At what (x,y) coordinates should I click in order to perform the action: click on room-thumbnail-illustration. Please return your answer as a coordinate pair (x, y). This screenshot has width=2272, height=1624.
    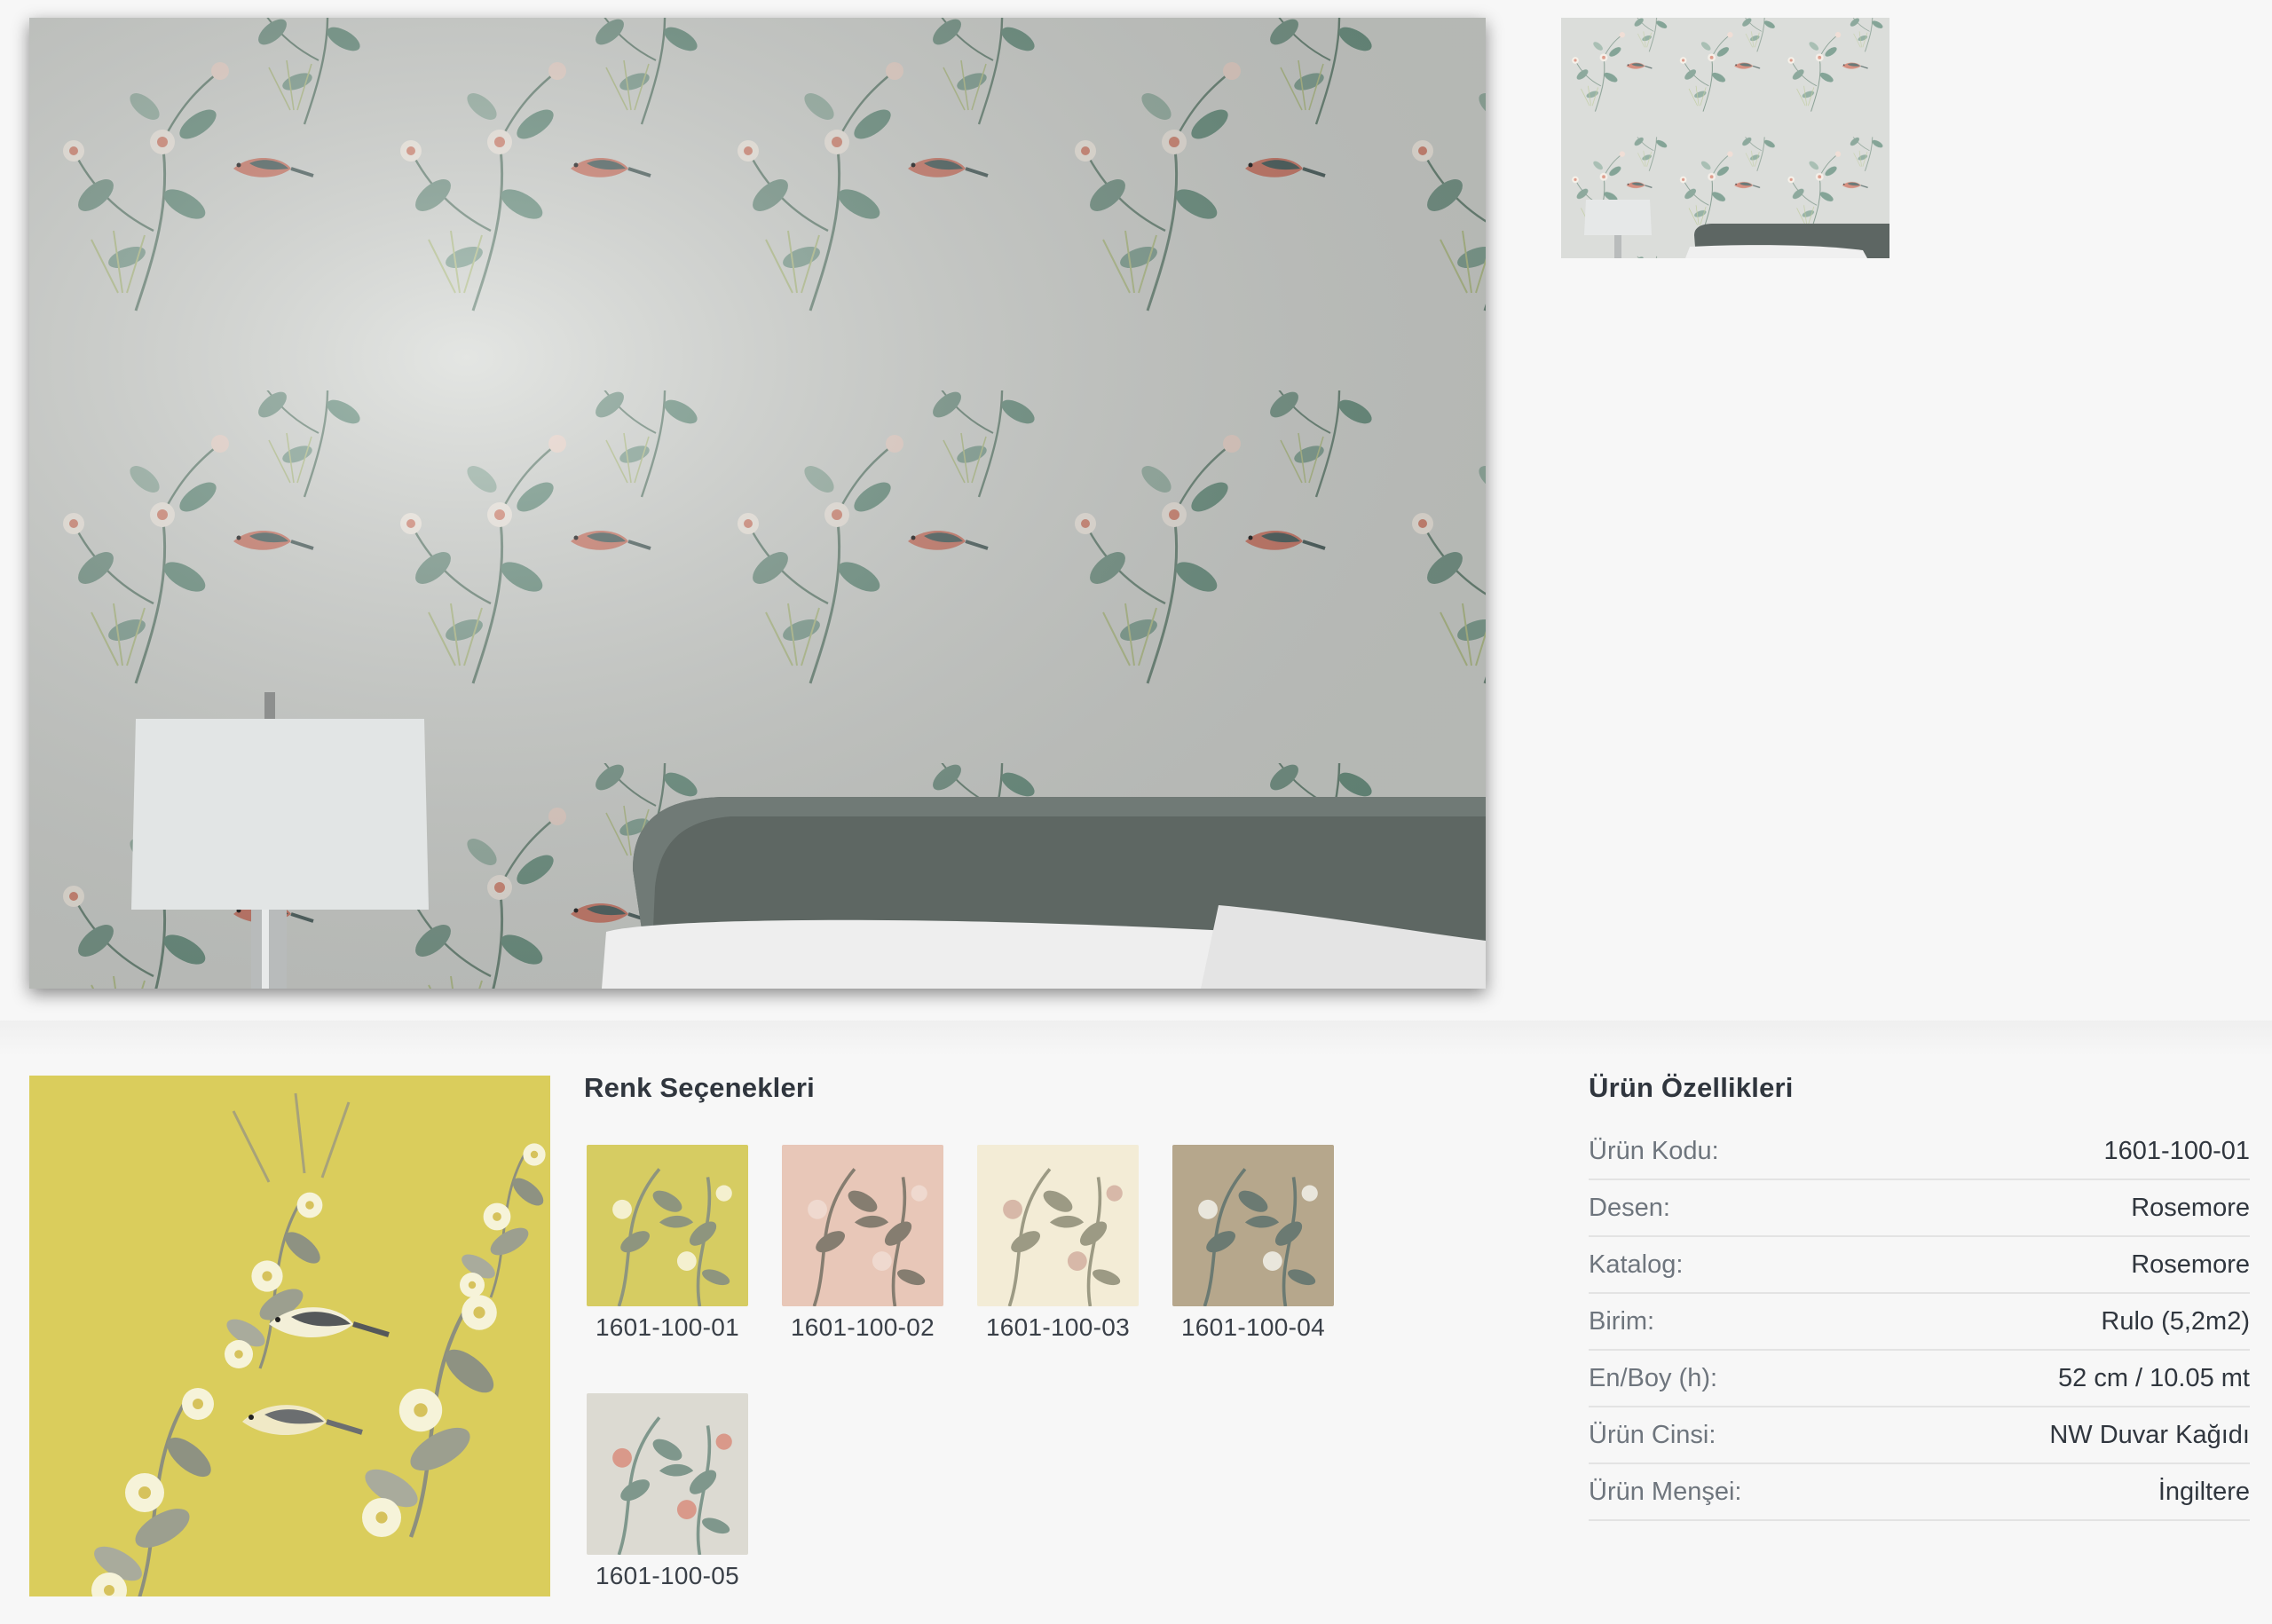
    Looking at the image, I should click on (1725, 138).